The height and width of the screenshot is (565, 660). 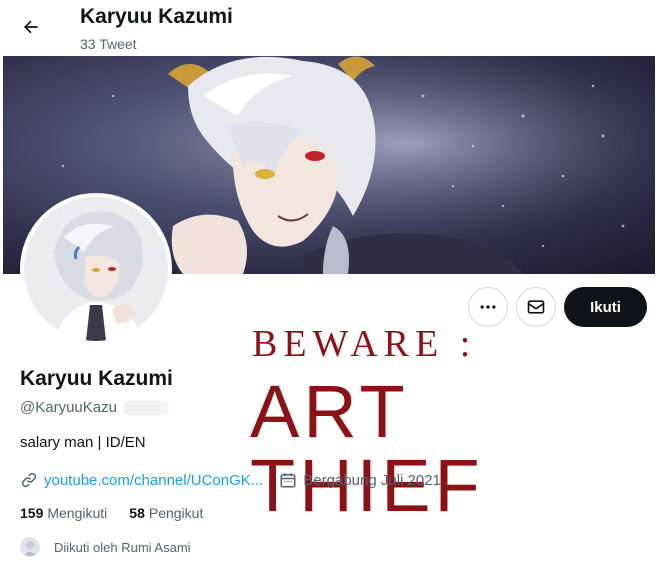 What do you see at coordinates (176, 513) in the screenshot?
I see `followers-label: Pengikut` at bounding box center [176, 513].